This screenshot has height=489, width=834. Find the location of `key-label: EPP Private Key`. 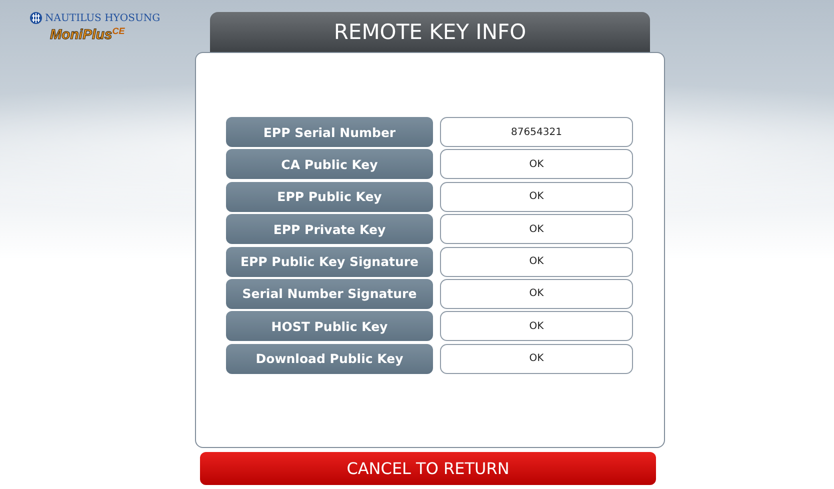

key-label: EPP Private Key is located at coordinates (329, 229).